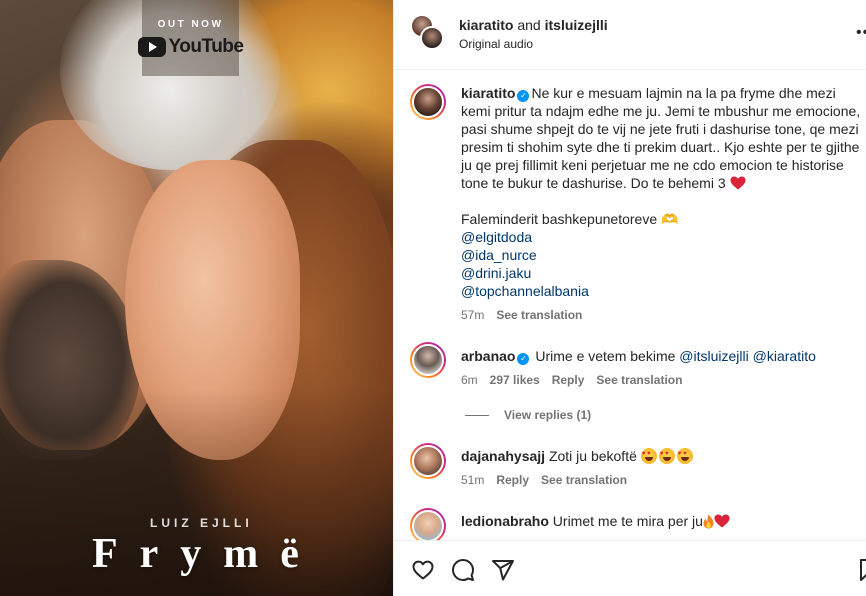  I want to click on like-heart-icon, so click(423, 570).